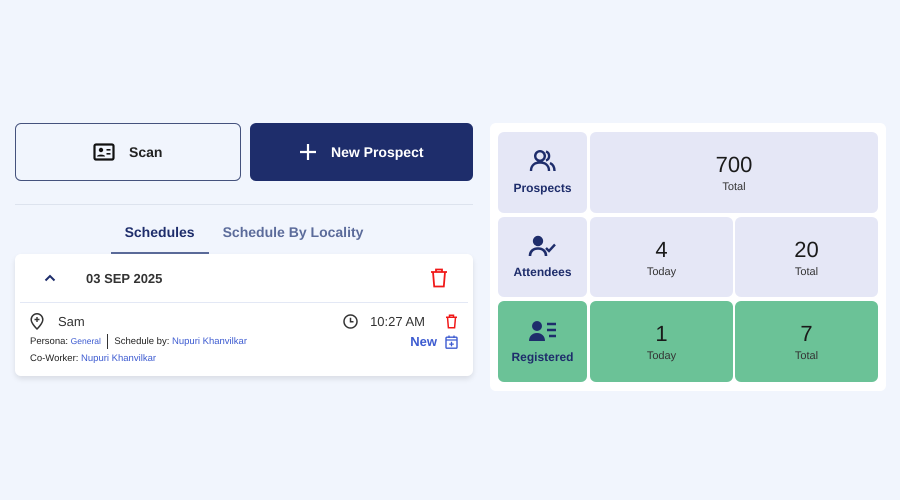  What do you see at coordinates (350, 321) in the screenshot?
I see `clock-icon` at bounding box center [350, 321].